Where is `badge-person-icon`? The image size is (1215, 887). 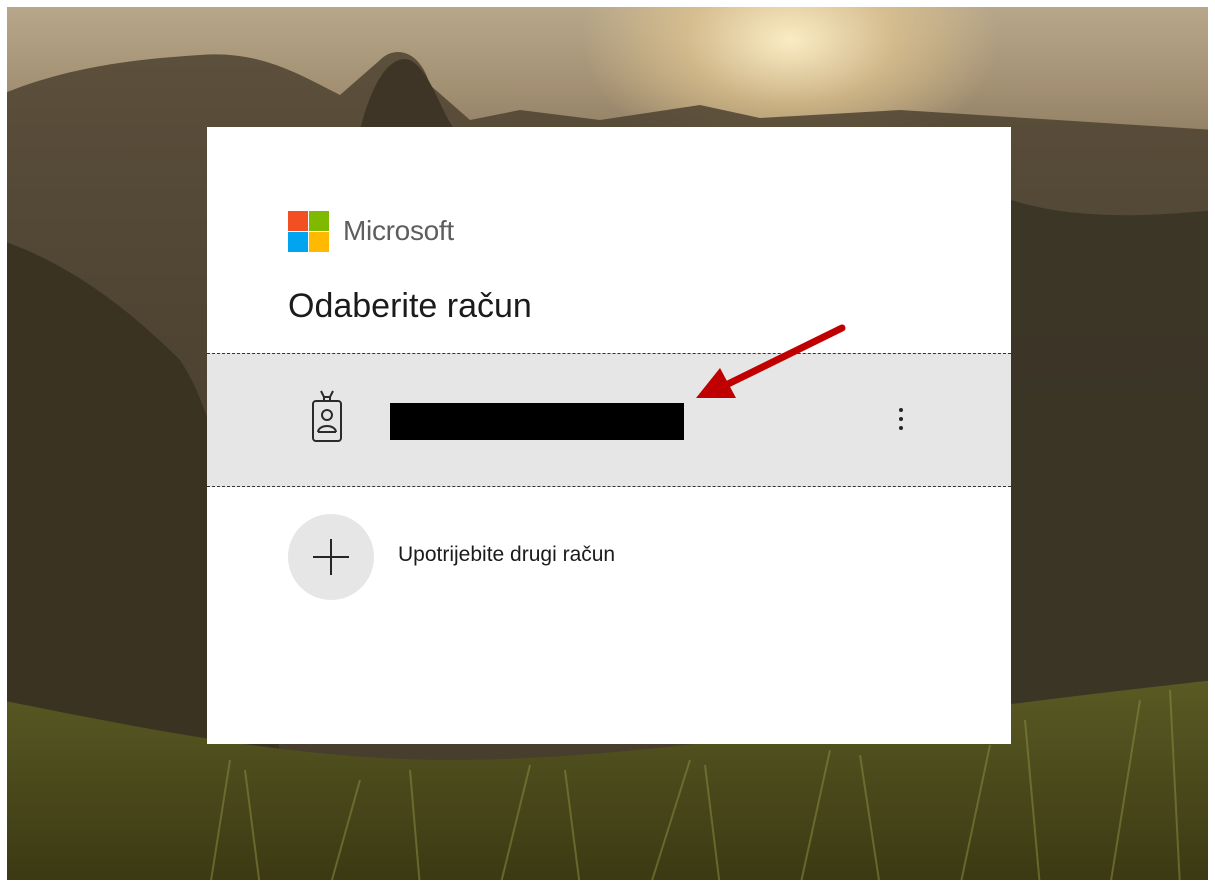 badge-person-icon is located at coordinates (327, 416).